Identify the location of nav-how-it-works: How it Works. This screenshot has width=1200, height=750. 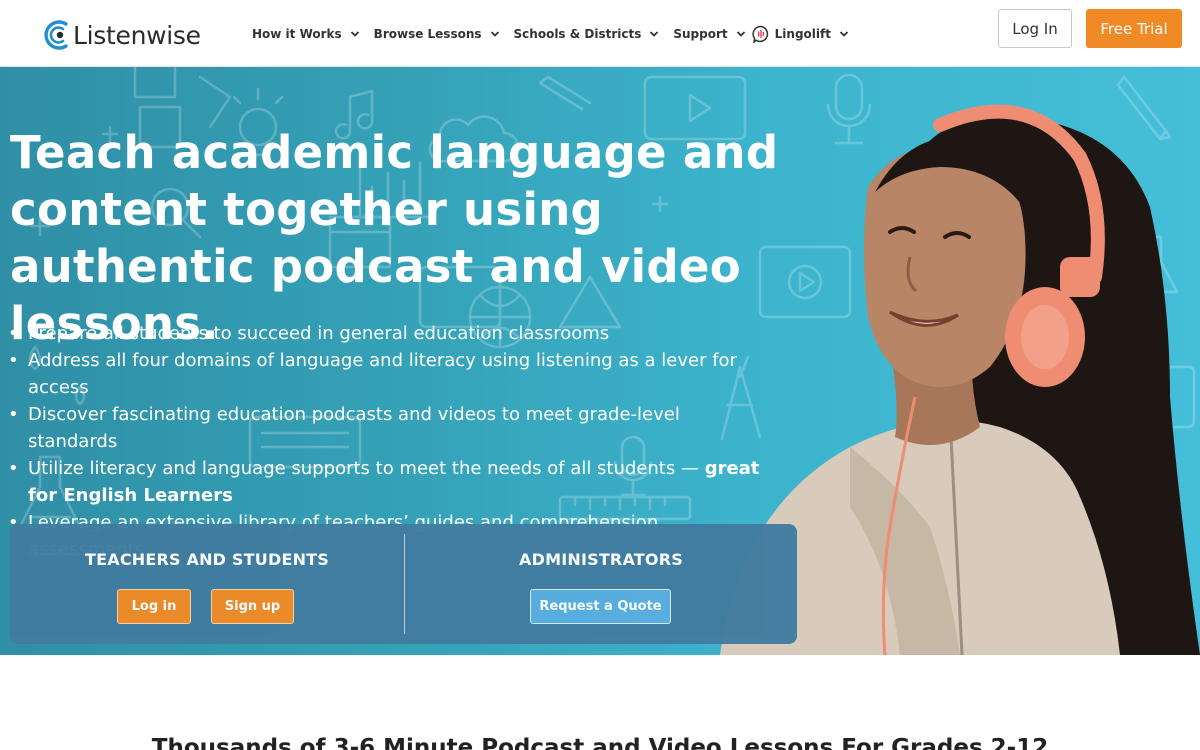
(306, 34).